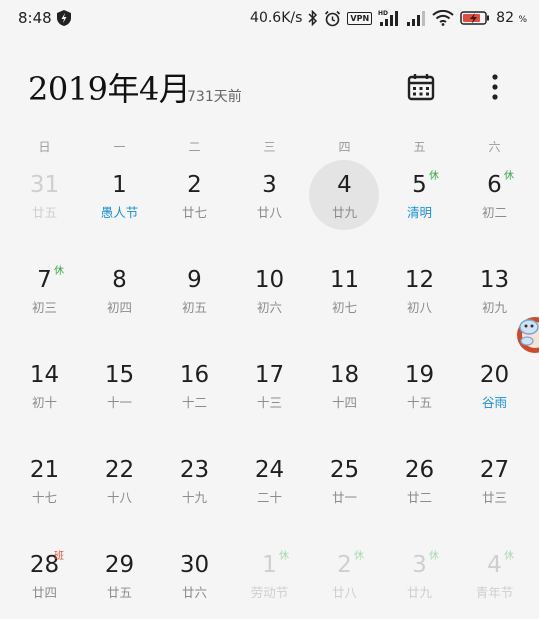  What do you see at coordinates (276, 18) in the screenshot?
I see `network-speed: 40.6K/s` at bounding box center [276, 18].